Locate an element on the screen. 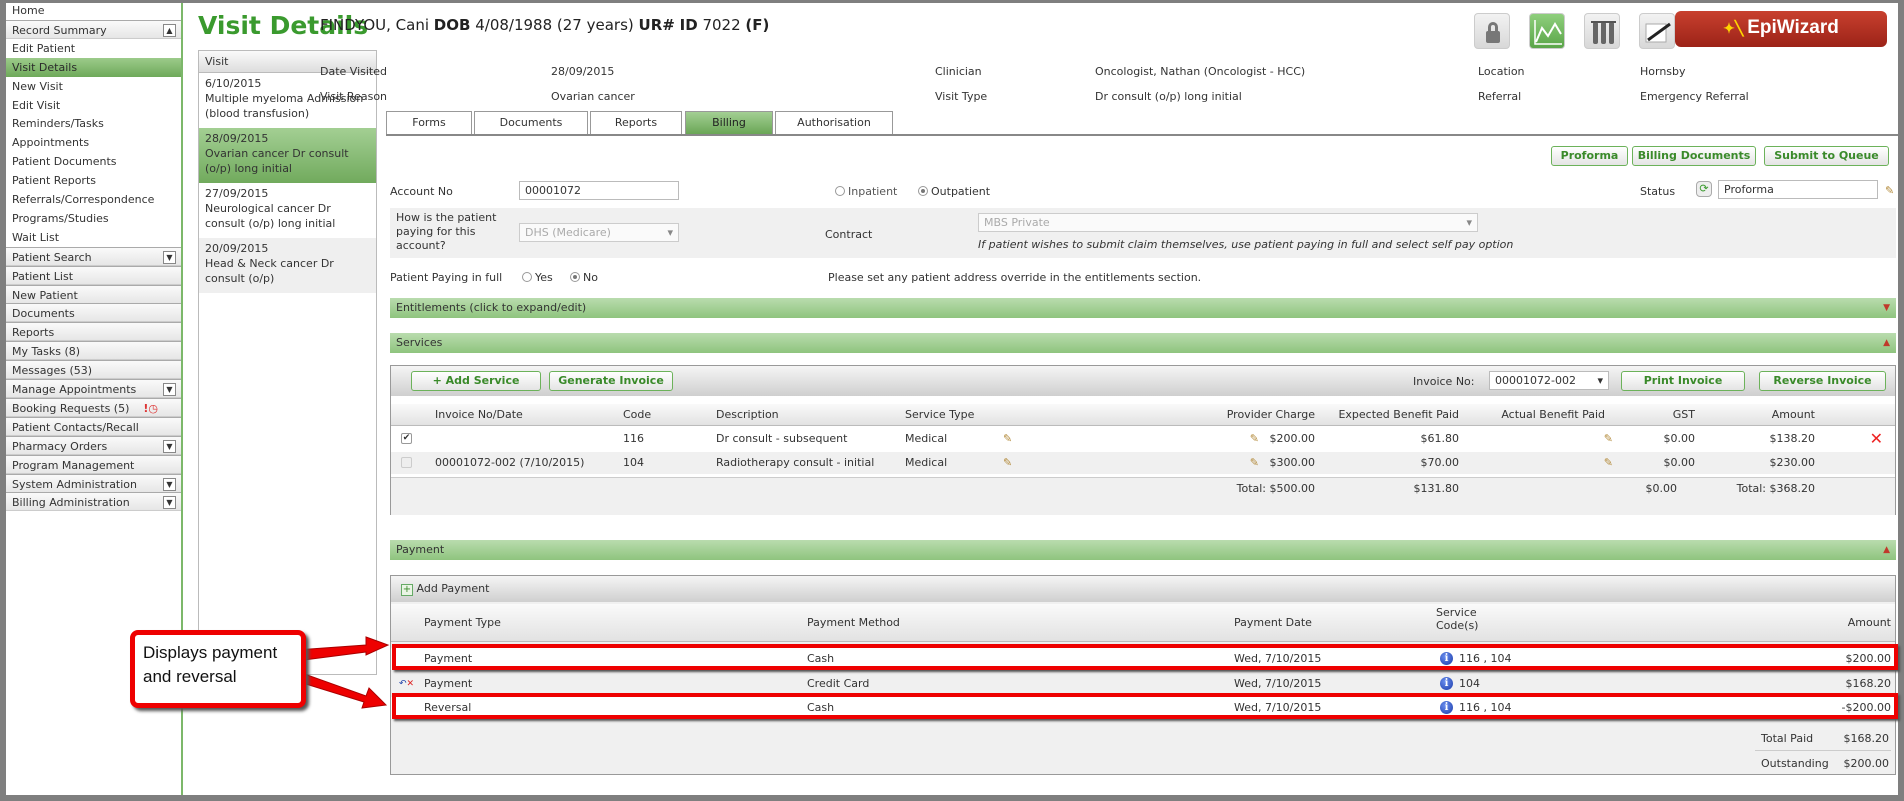  sidebar-item-billing-administration: Billing Administration ▼ is located at coordinates (94, 502).